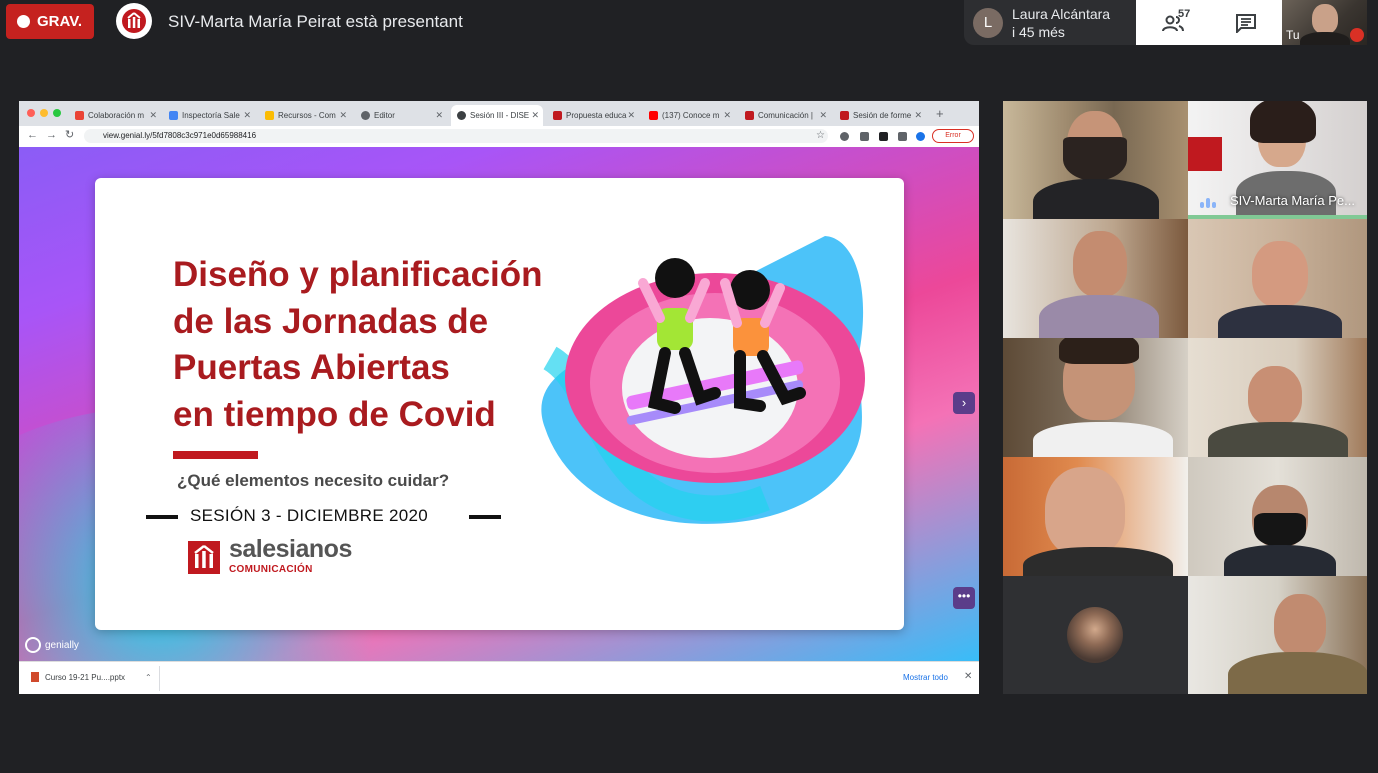 This screenshot has width=1378, height=773. What do you see at coordinates (940, 113) in the screenshot?
I see `new-tab-icon: +` at bounding box center [940, 113].